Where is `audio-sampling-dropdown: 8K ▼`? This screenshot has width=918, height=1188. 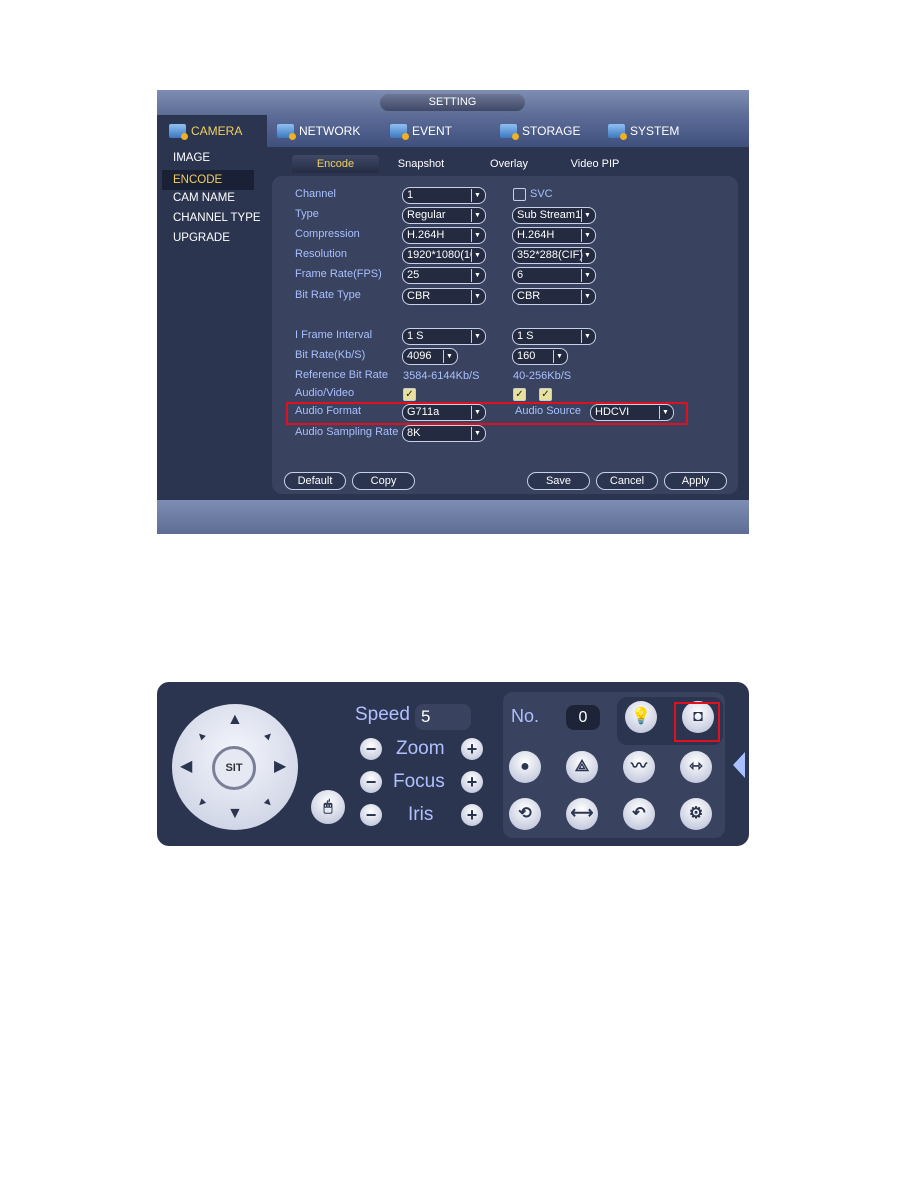 audio-sampling-dropdown: 8K ▼ is located at coordinates (444, 433).